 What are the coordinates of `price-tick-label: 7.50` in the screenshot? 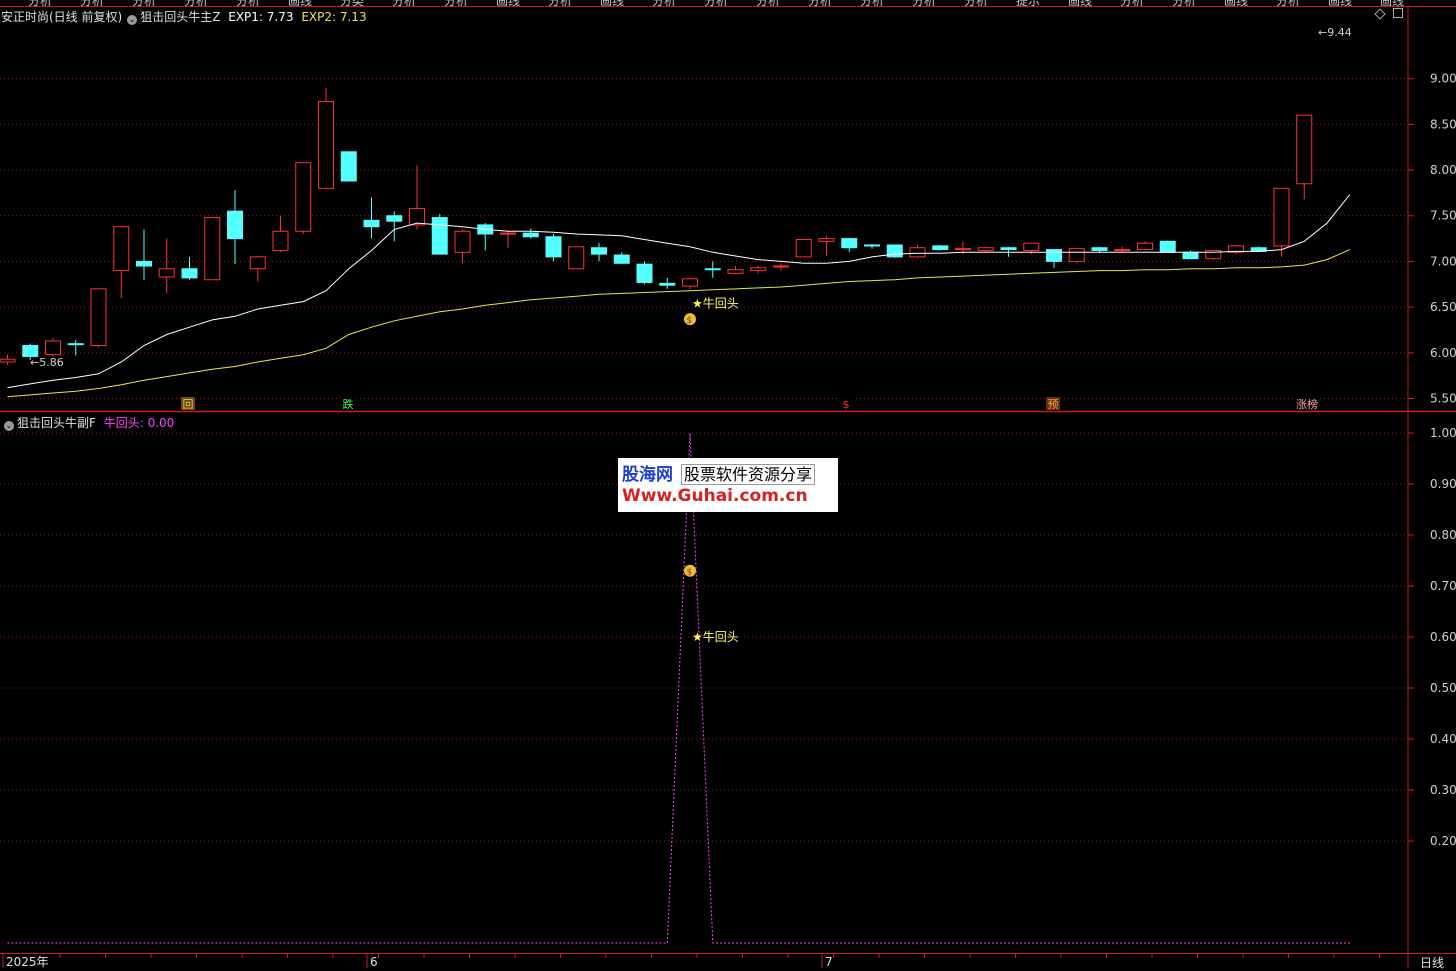 It's located at (1443, 216).